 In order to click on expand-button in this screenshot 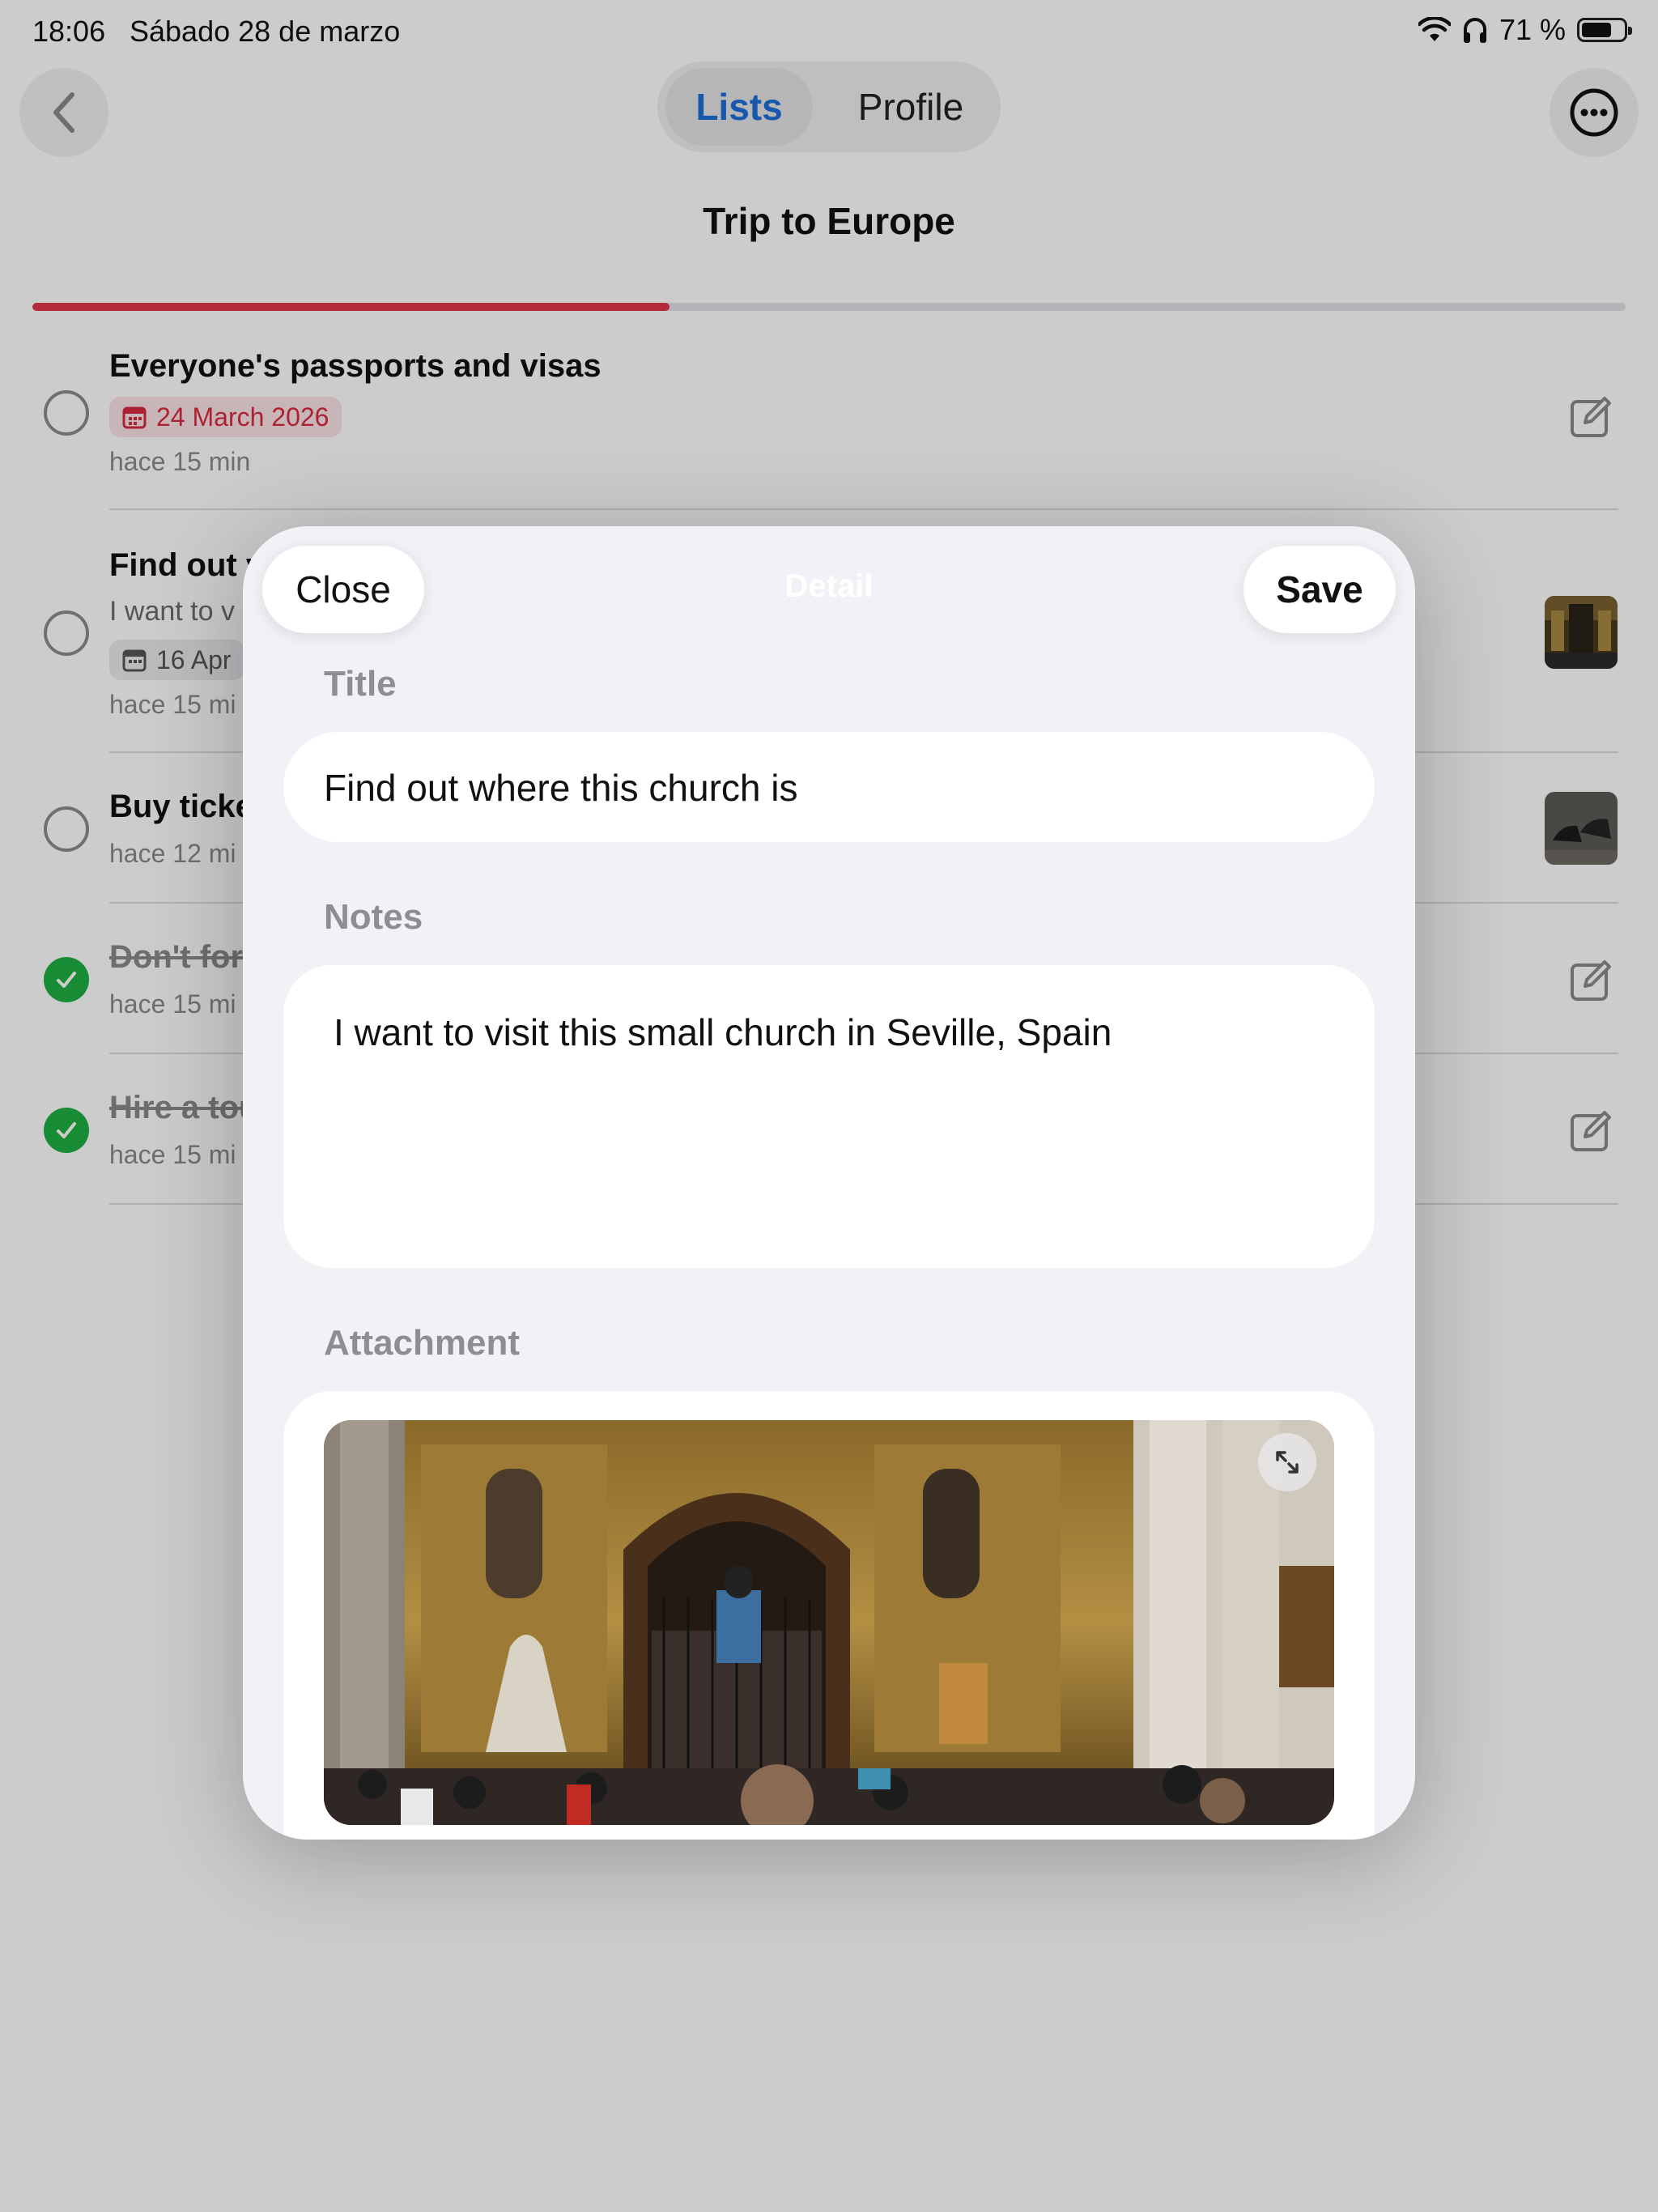, I will do `click(1287, 1462)`.